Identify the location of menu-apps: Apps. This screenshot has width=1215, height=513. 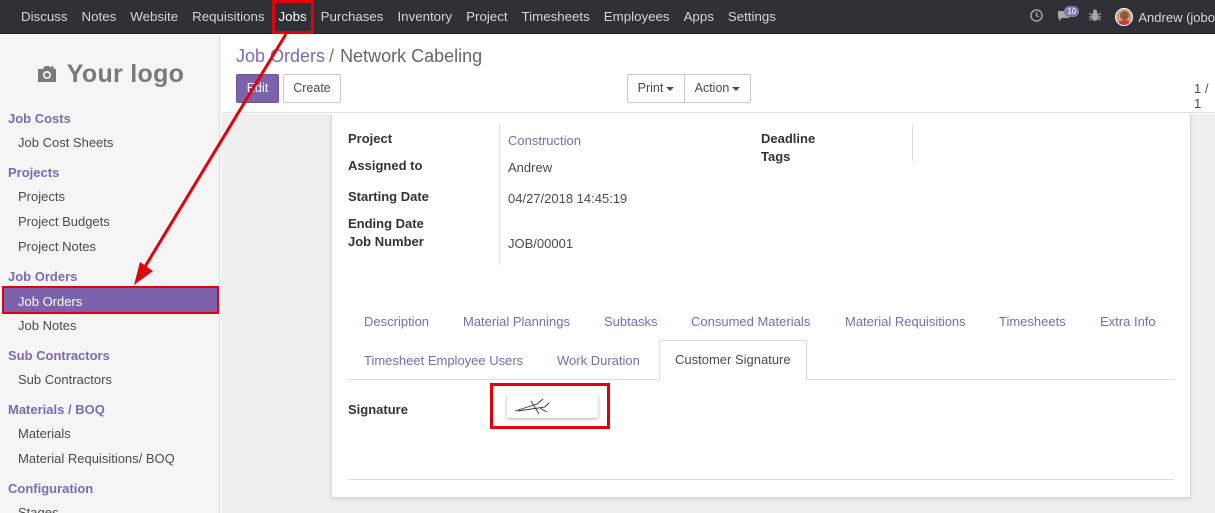
(699, 17).